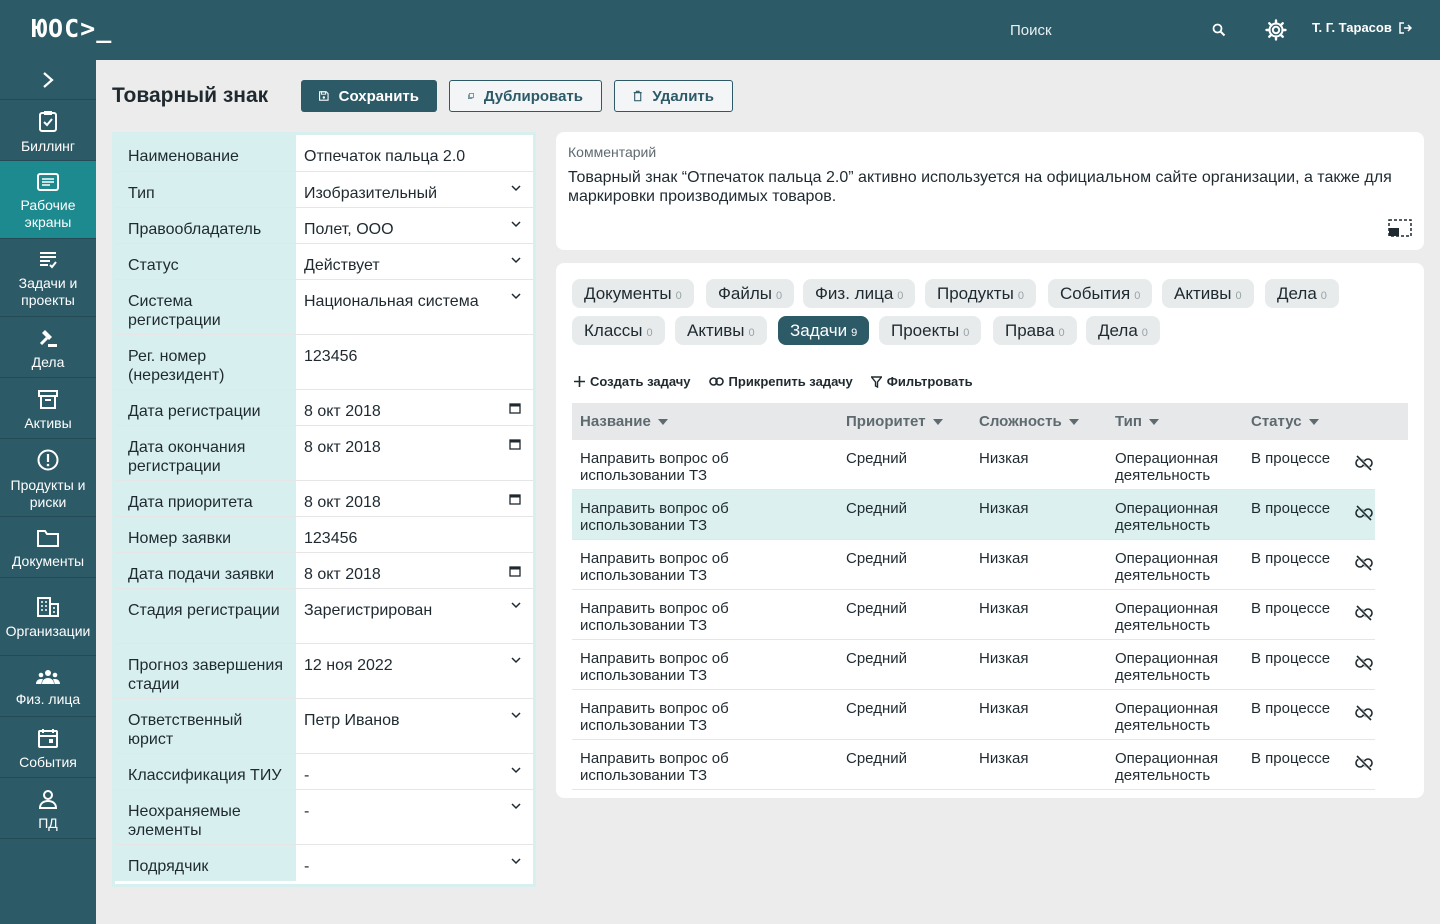 This screenshot has height=924, width=1440. What do you see at coordinates (48, 130) in the screenshot?
I see `nav-item-billing: Биллинг` at bounding box center [48, 130].